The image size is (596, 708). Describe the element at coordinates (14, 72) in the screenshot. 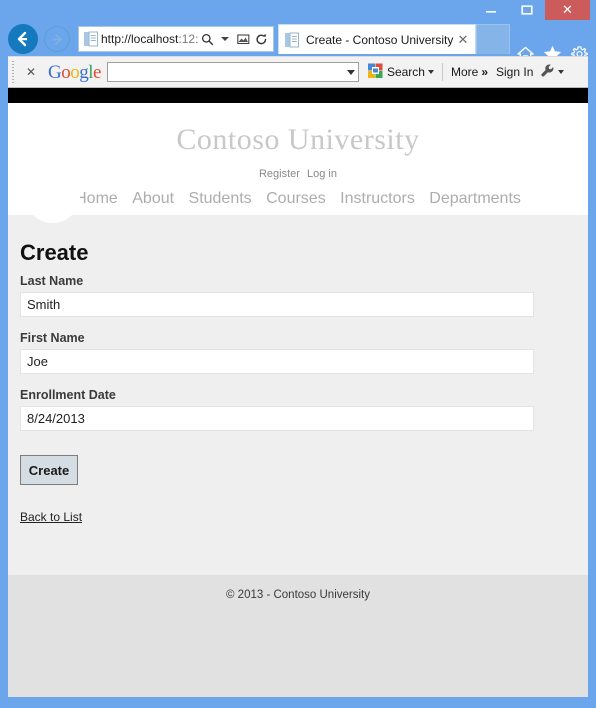

I see `toolbar-drag-grip` at that location.